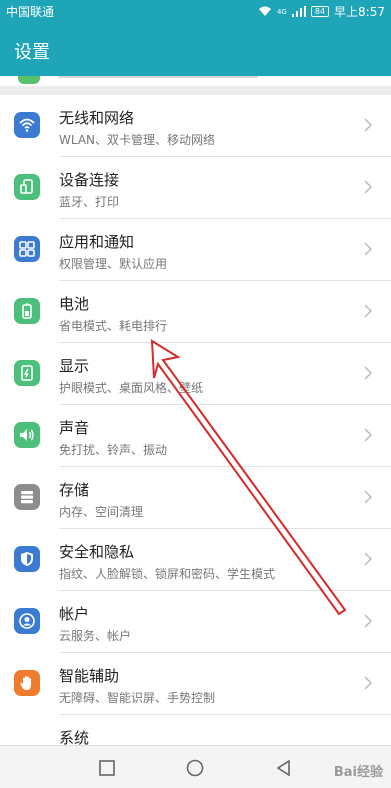 The height and width of the screenshot is (788, 391). Describe the element at coordinates (27, 311) in the screenshot. I see `battery-icon` at that location.